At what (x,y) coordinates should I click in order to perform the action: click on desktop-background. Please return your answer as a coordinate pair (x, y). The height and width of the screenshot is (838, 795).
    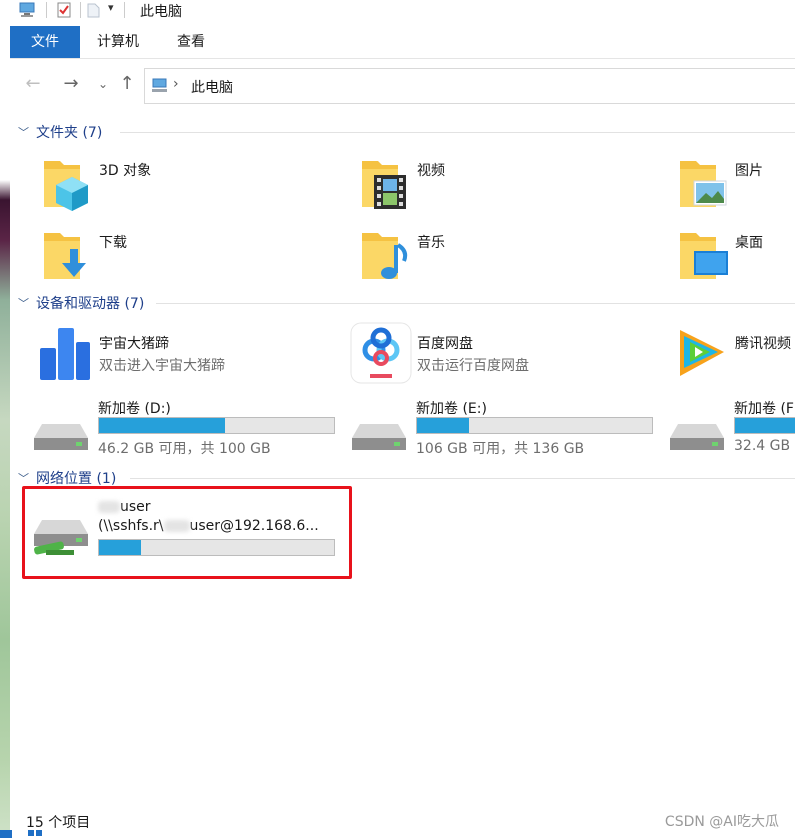
    Looking at the image, I should click on (5, 419).